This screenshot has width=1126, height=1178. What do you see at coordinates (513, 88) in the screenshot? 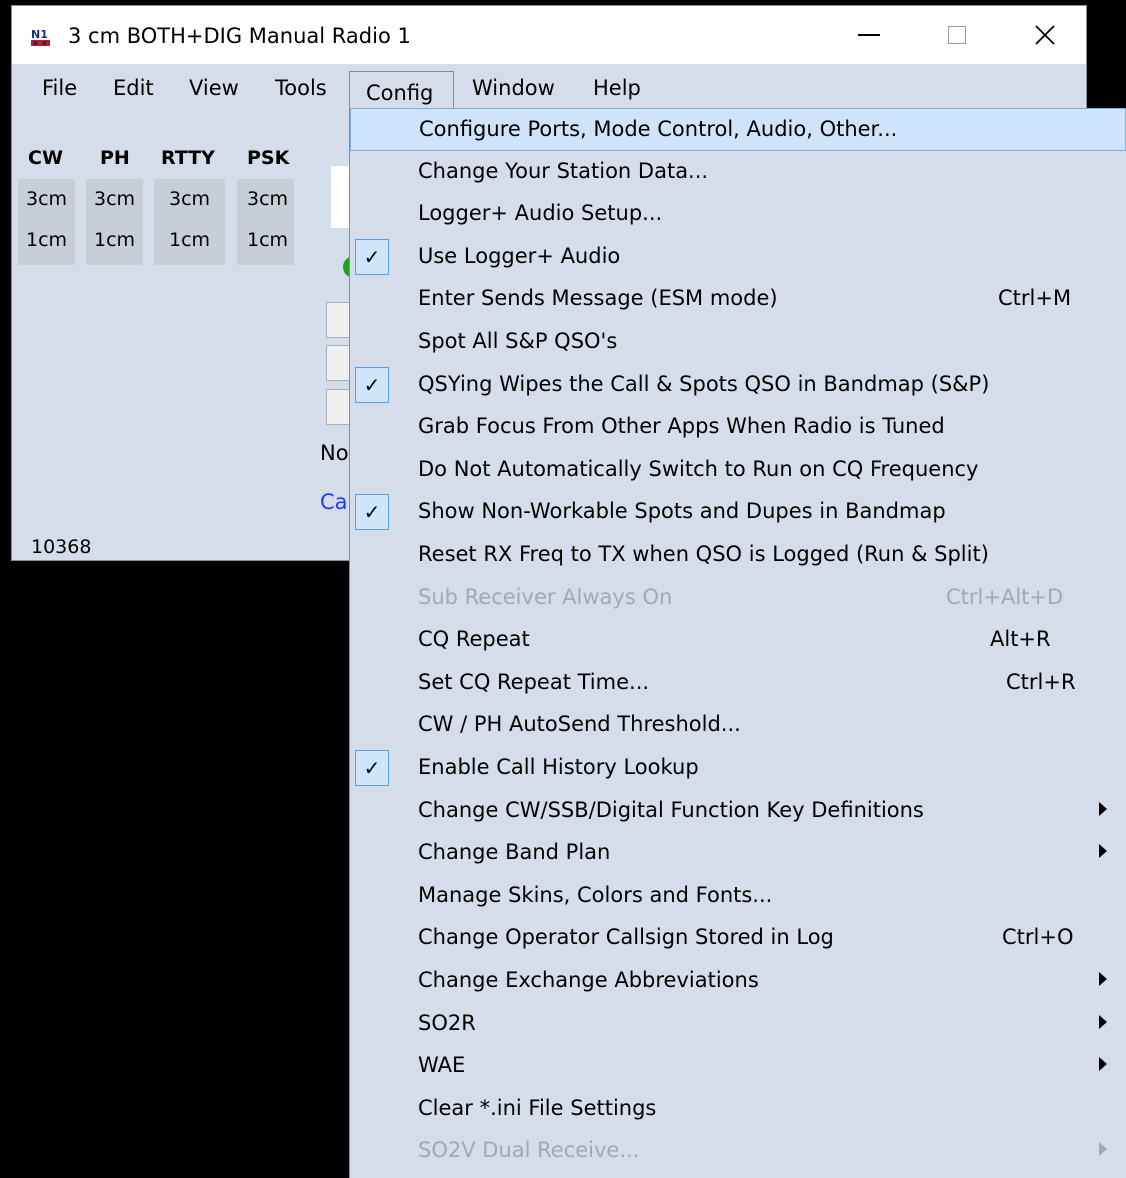
I see `menu-window: Window` at bounding box center [513, 88].